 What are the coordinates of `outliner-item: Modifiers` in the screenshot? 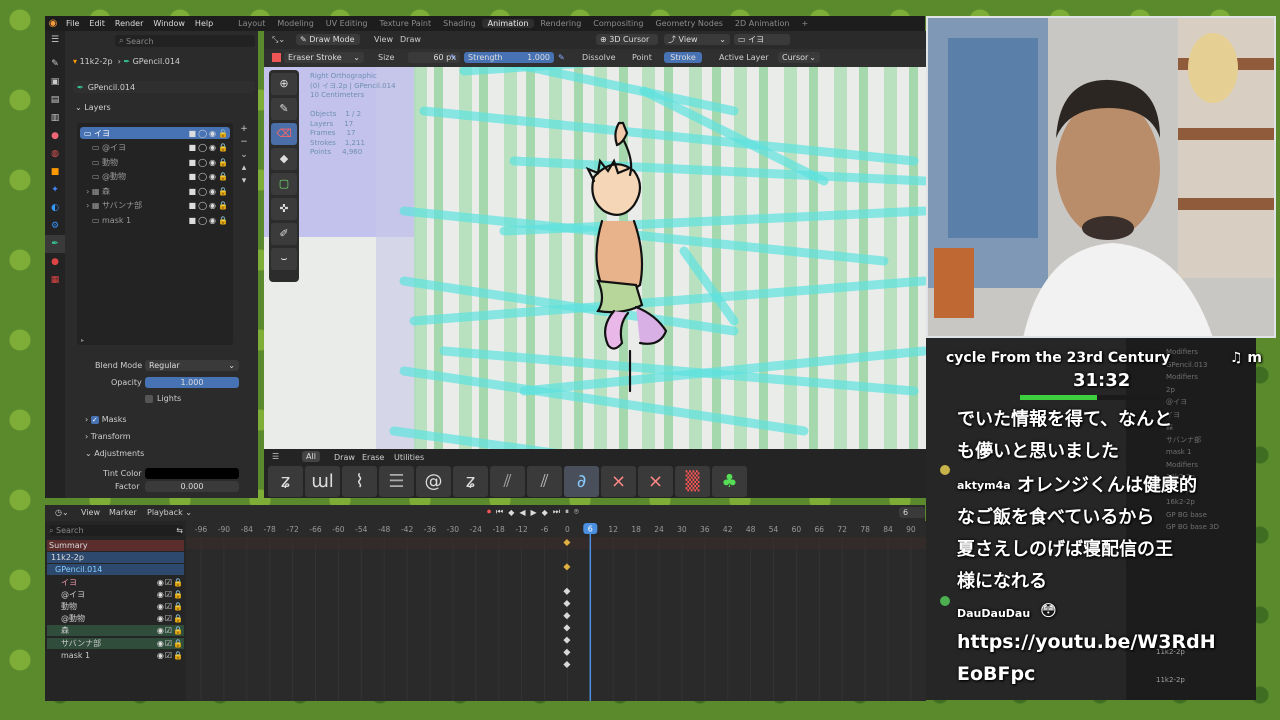 It's located at (1211, 465).